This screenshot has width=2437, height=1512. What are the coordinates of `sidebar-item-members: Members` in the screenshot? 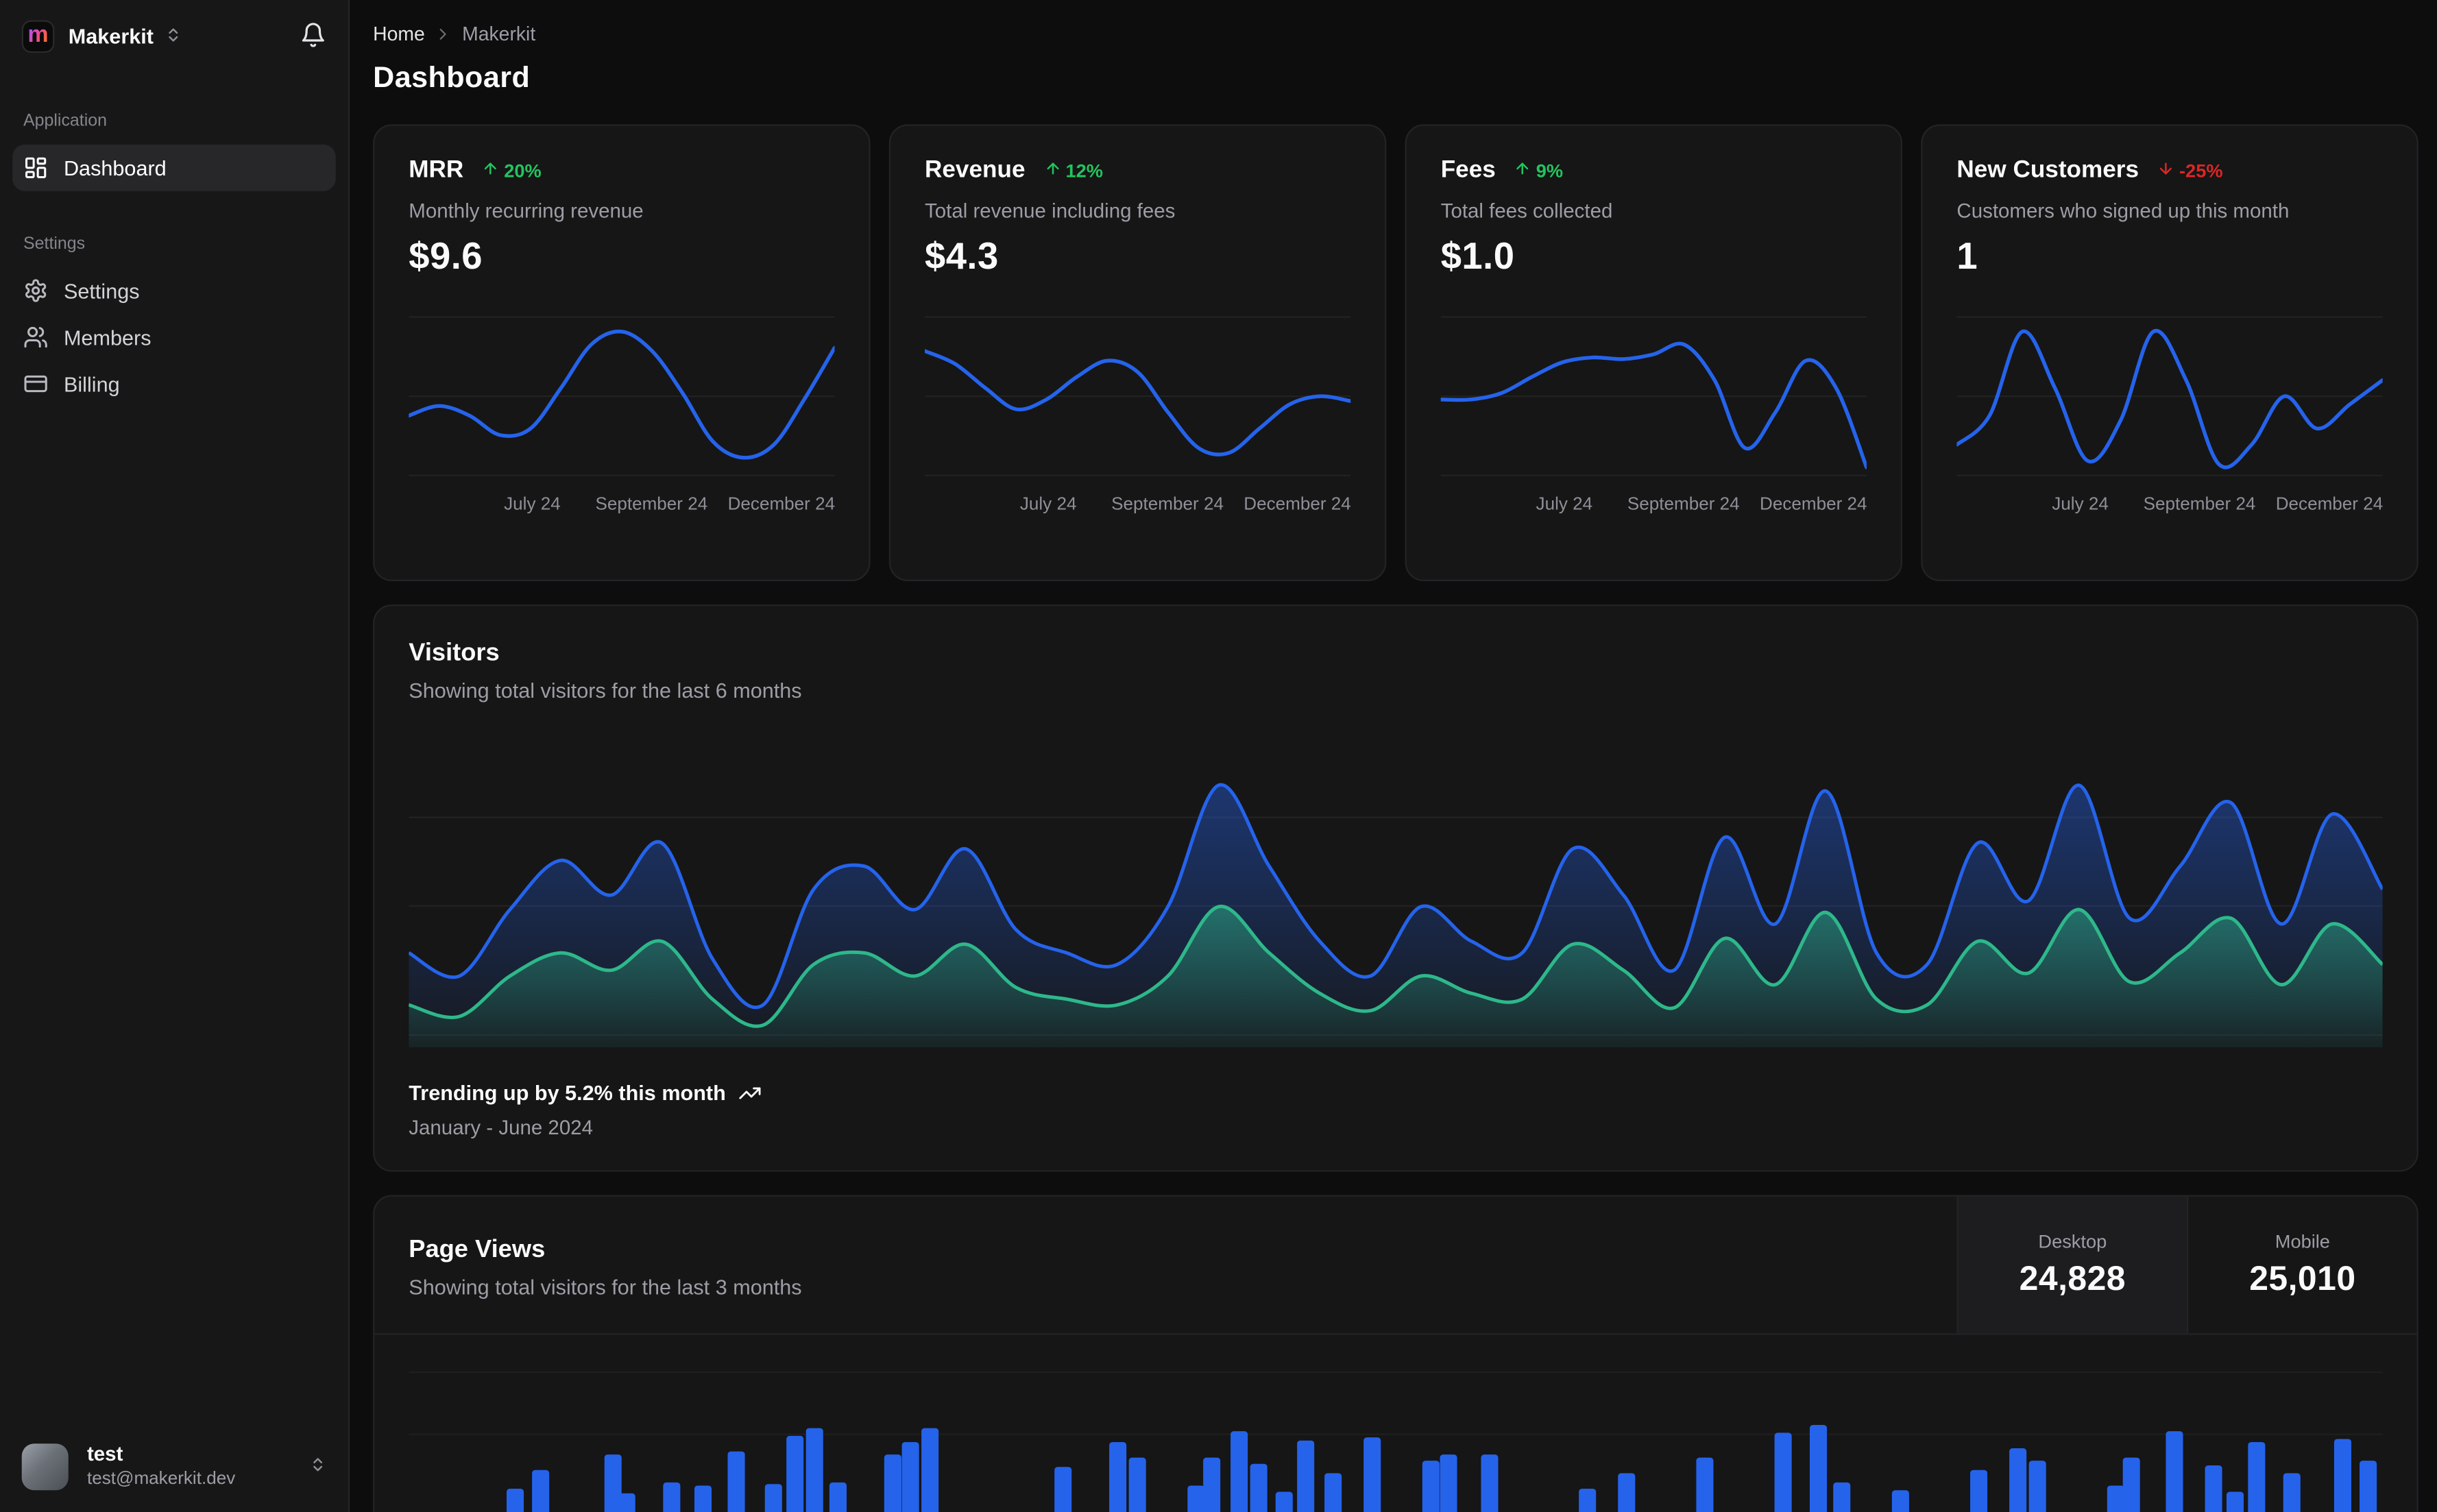 It's located at (174, 338).